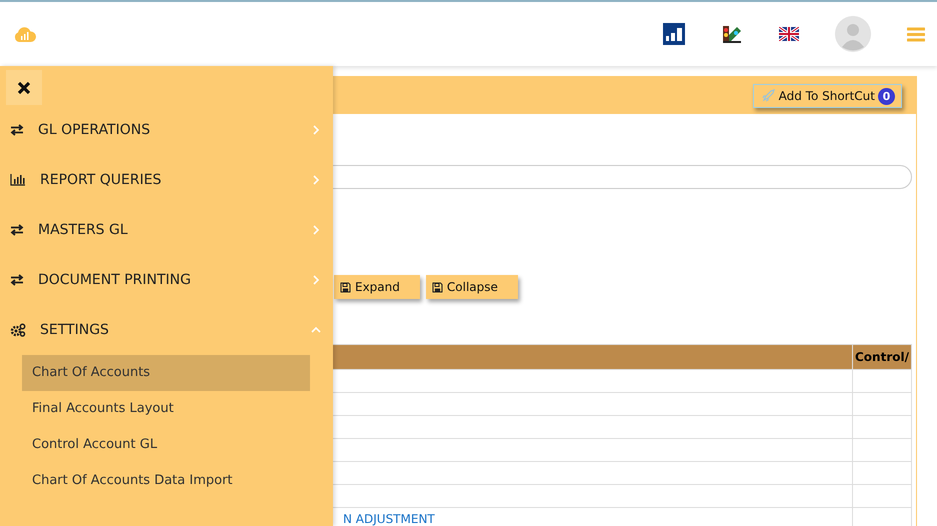  I want to click on flag-icon, so click(789, 34).